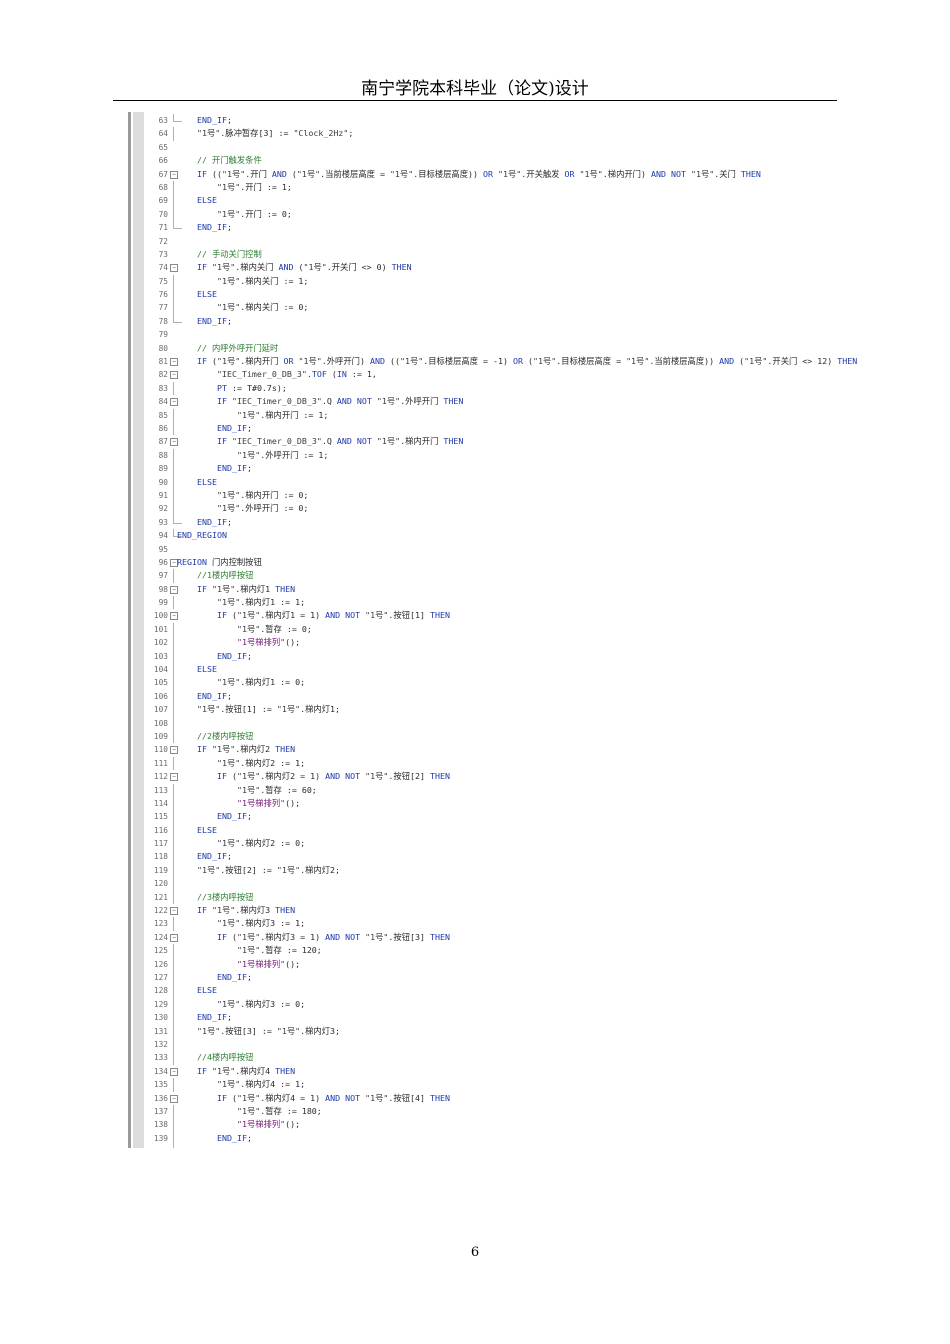 The height and width of the screenshot is (1344, 950). I want to click on code-text: IF "1号".梯内关门 AND ("1号".开关门 <> 0) THEN, so click(304, 267).